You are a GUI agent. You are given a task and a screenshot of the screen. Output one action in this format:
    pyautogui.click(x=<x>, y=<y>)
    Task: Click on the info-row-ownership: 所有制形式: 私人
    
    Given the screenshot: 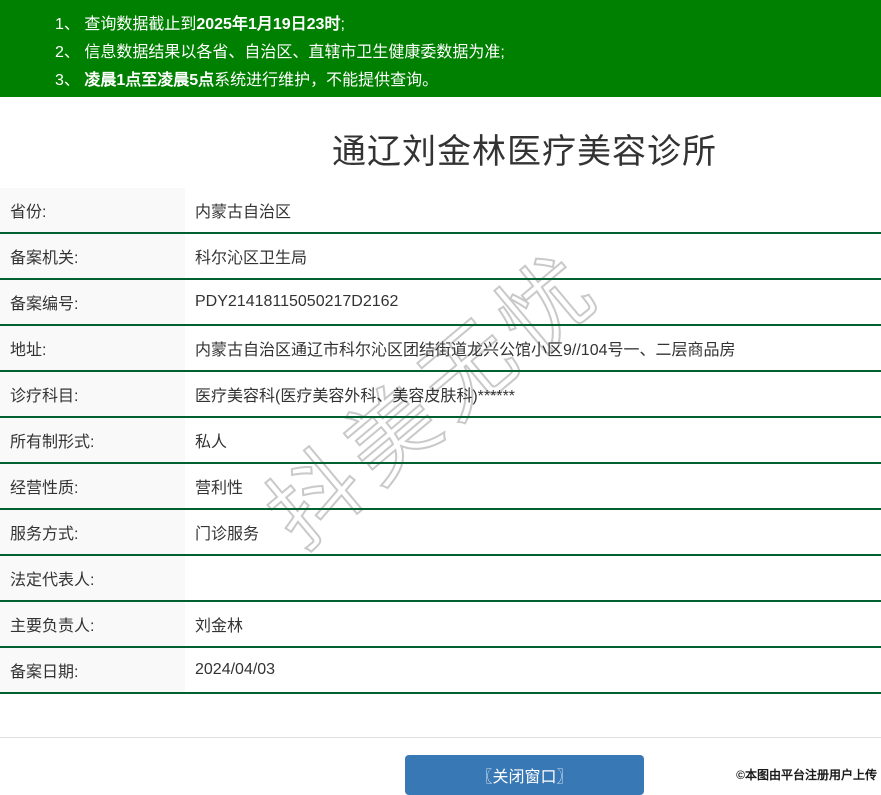 What is the action you would take?
    pyautogui.click(x=440, y=441)
    